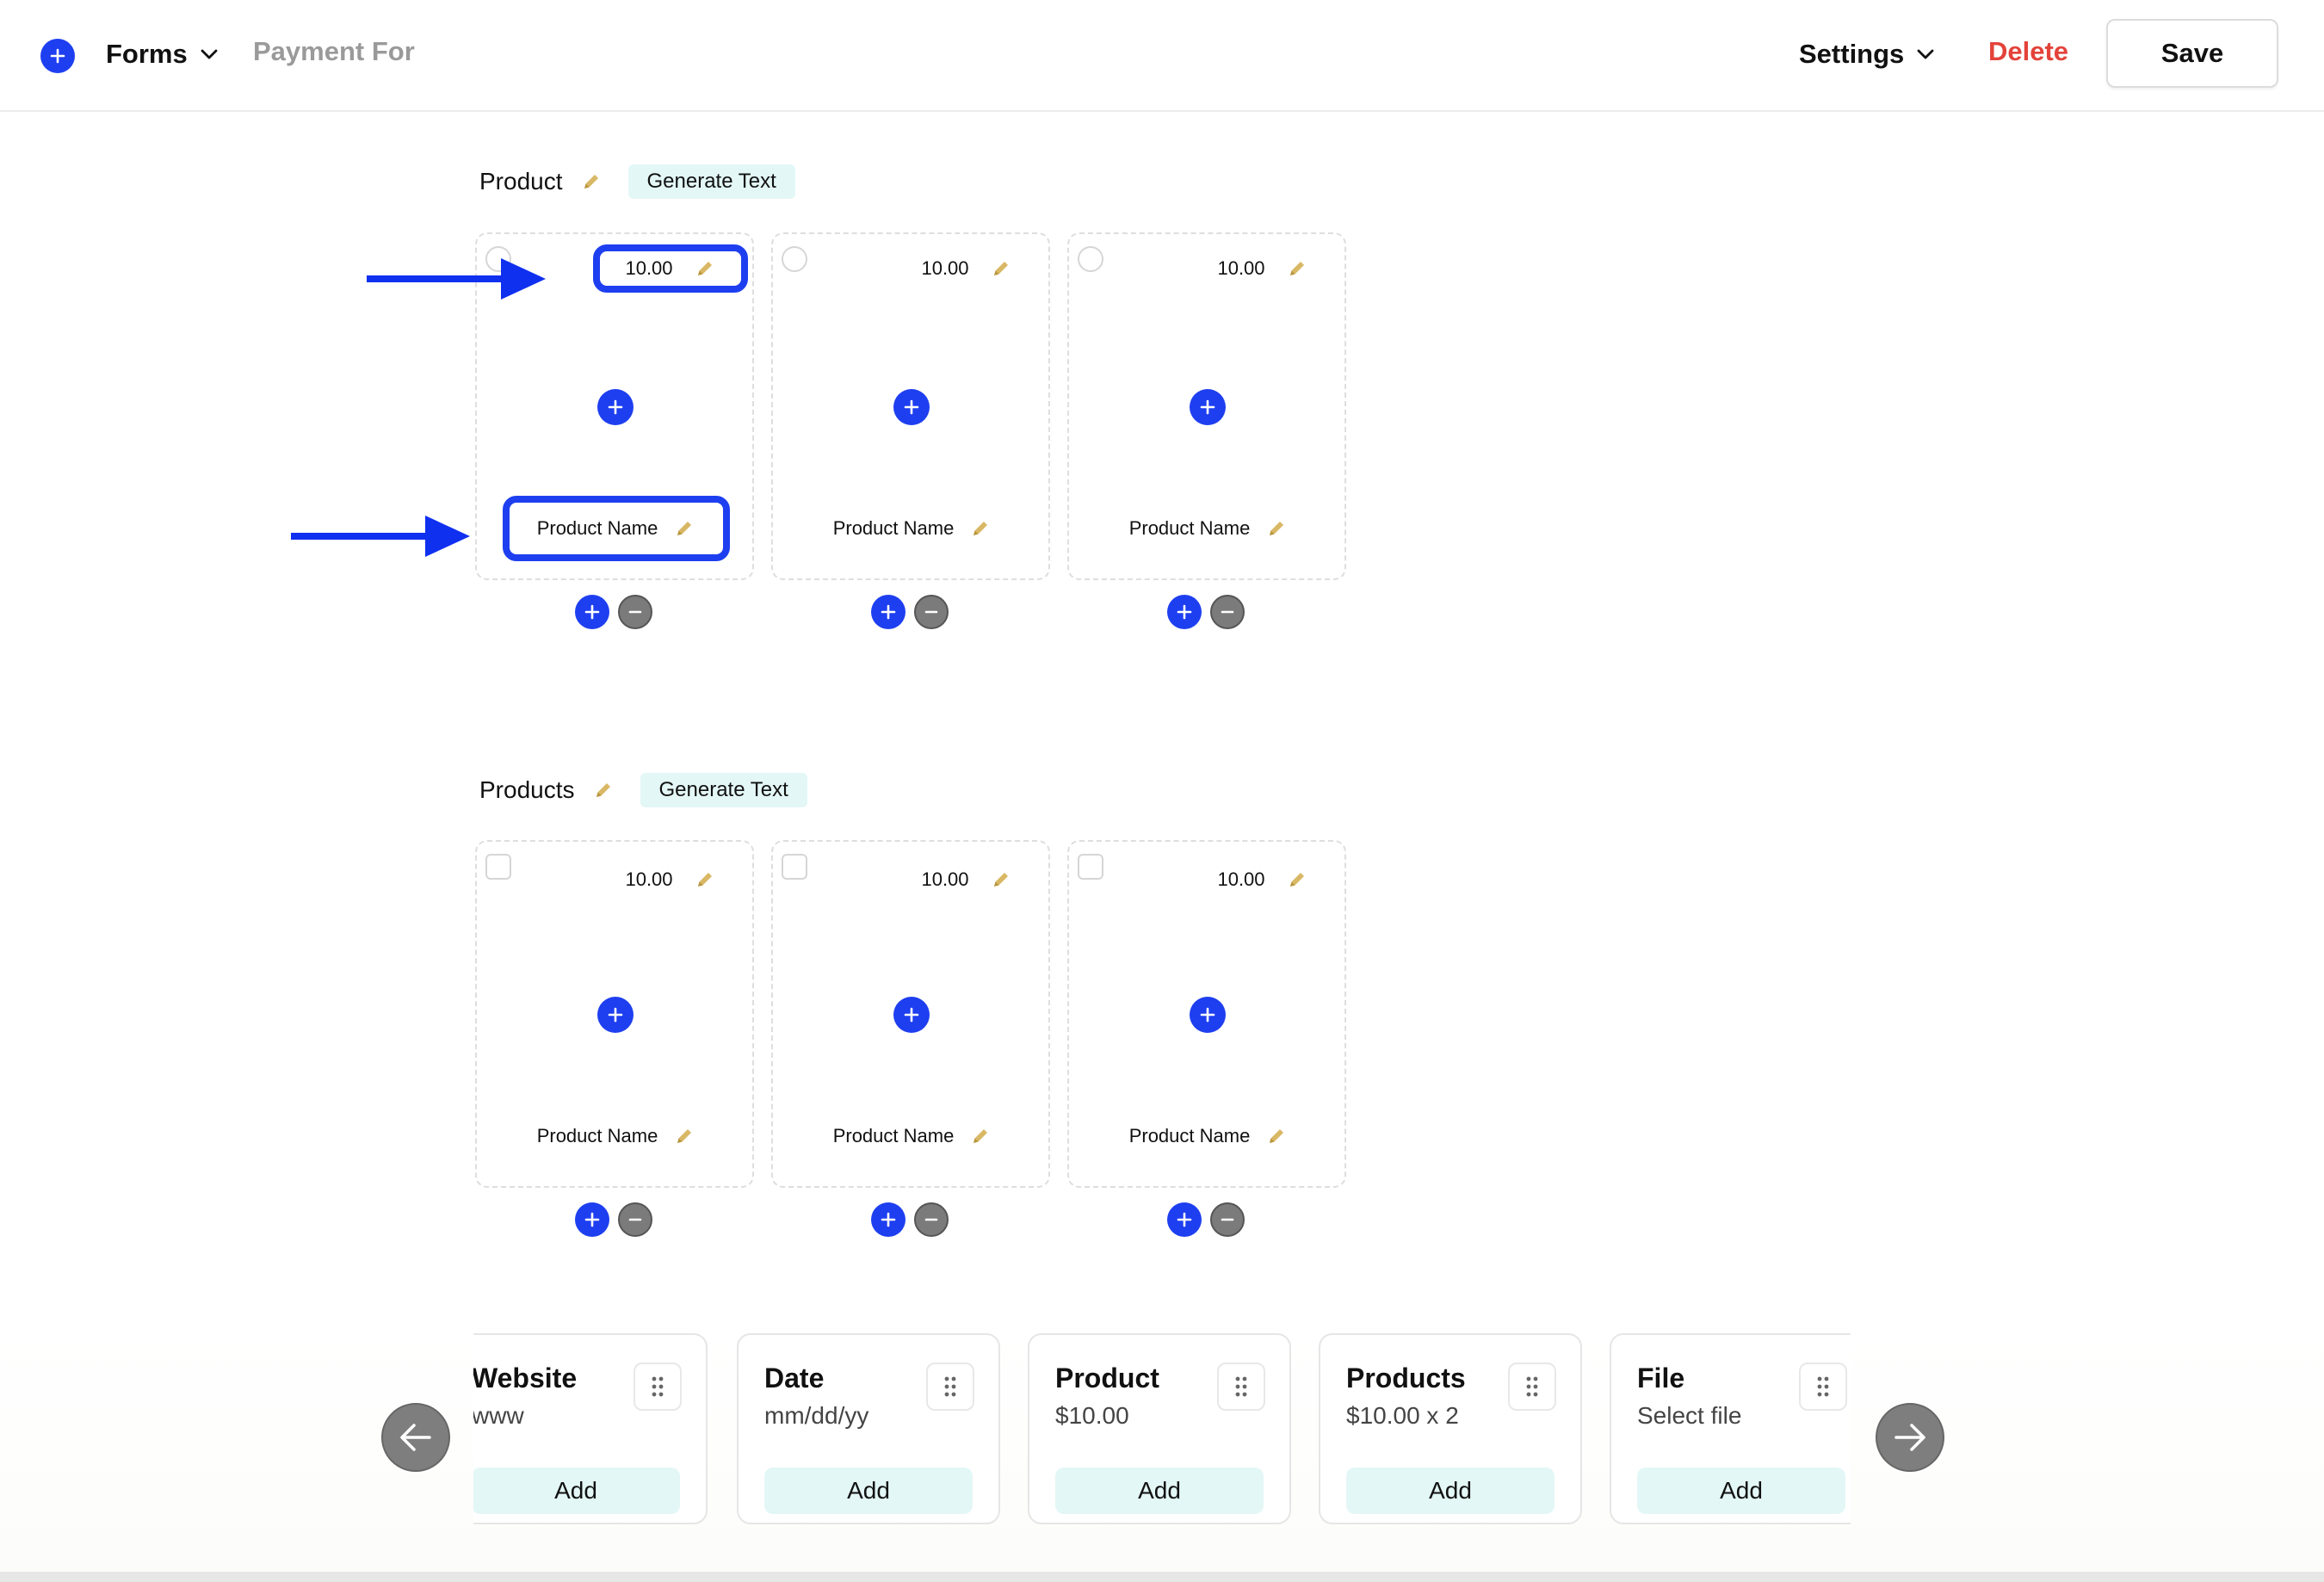 The width and height of the screenshot is (2324, 1582). I want to click on bottom-divider, so click(1162, 1577).